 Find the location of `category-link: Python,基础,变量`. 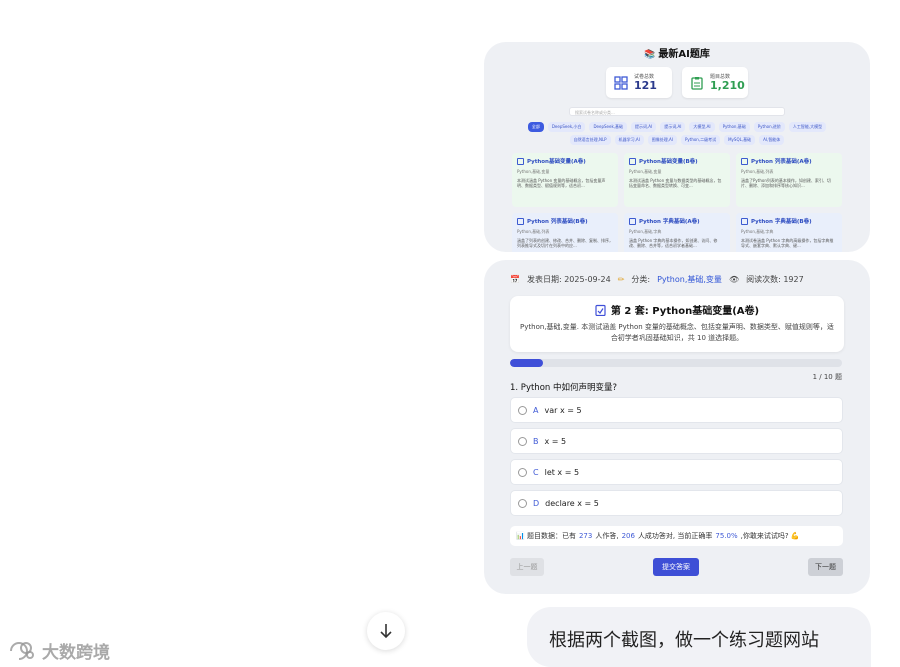

category-link: Python,基础,变量 is located at coordinates (689, 279).